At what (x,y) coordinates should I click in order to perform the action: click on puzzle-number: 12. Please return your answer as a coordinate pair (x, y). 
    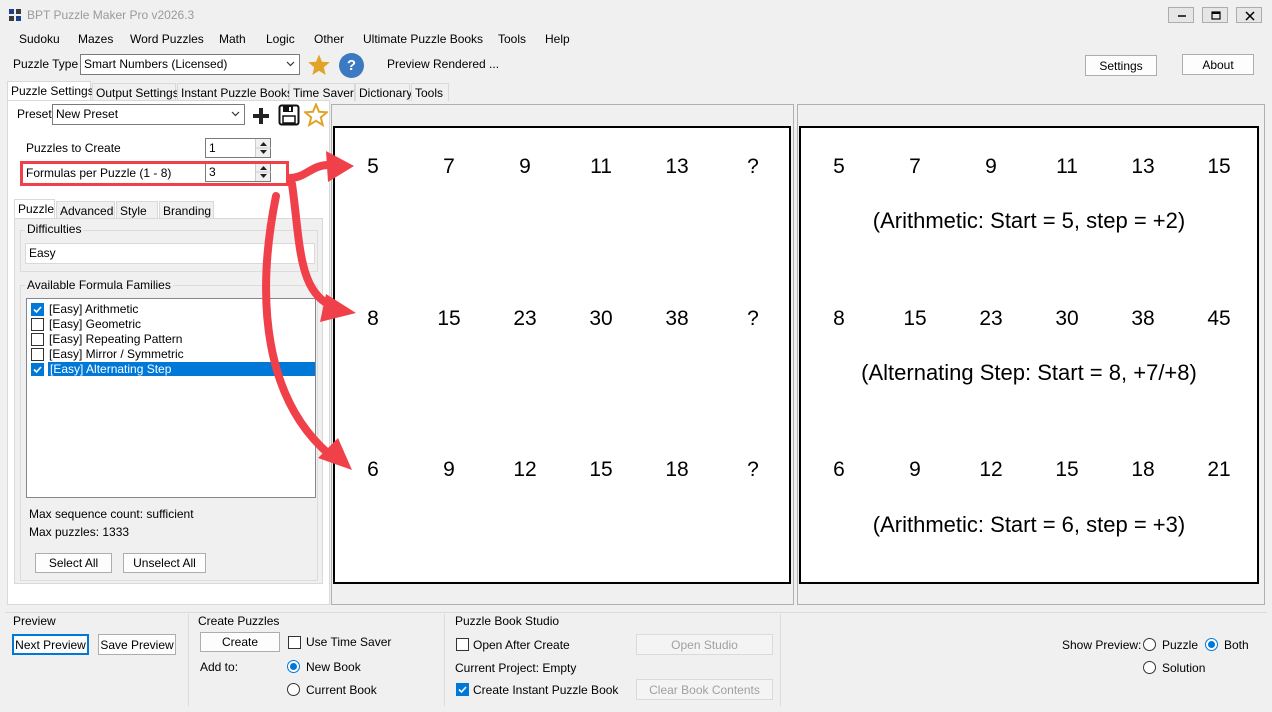
    Looking at the image, I should click on (525, 469).